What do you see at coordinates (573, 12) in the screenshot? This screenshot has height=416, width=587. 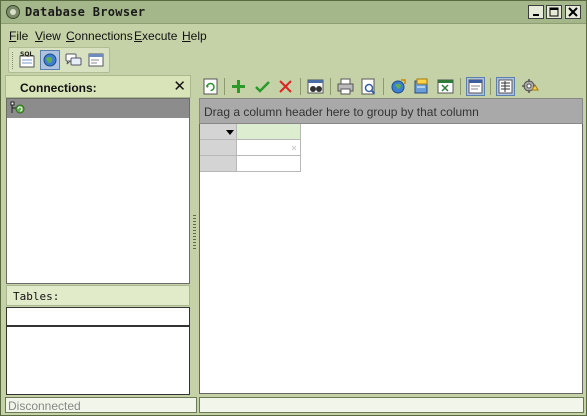 I see `close-button` at bounding box center [573, 12].